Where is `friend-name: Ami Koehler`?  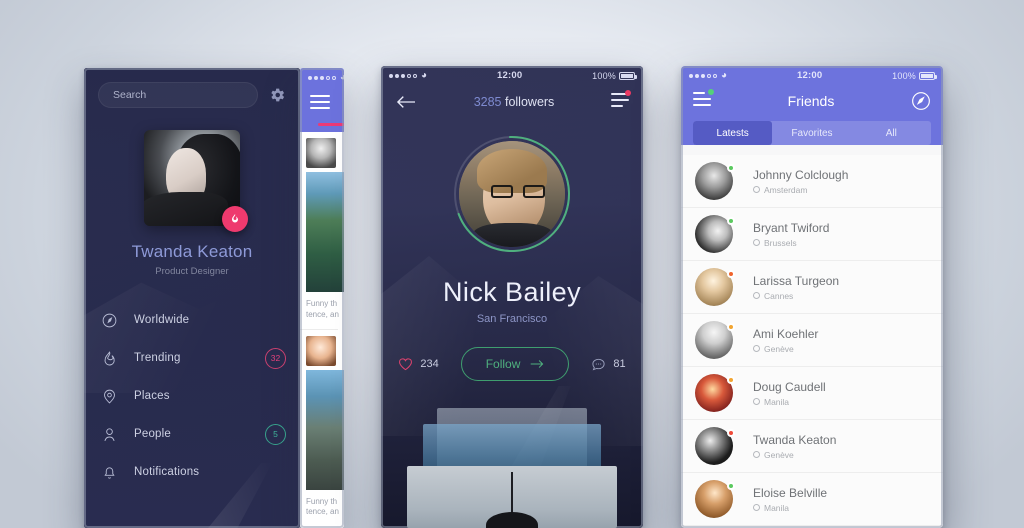 friend-name: Ami Koehler is located at coordinates (786, 333).